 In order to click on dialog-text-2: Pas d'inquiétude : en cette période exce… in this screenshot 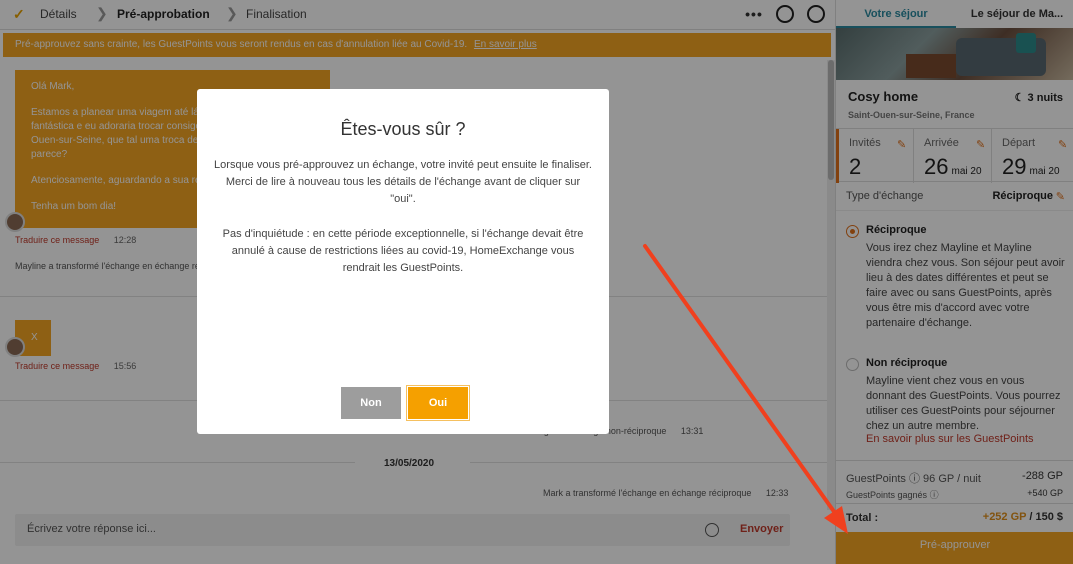, I will do `click(403, 251)`.